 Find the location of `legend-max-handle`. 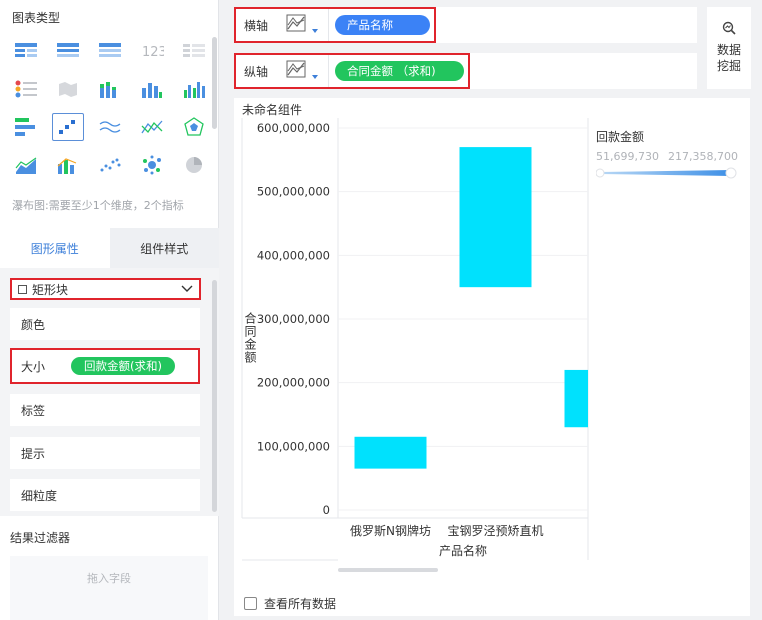

legend-max-handle is located at coordinates (731, 173).